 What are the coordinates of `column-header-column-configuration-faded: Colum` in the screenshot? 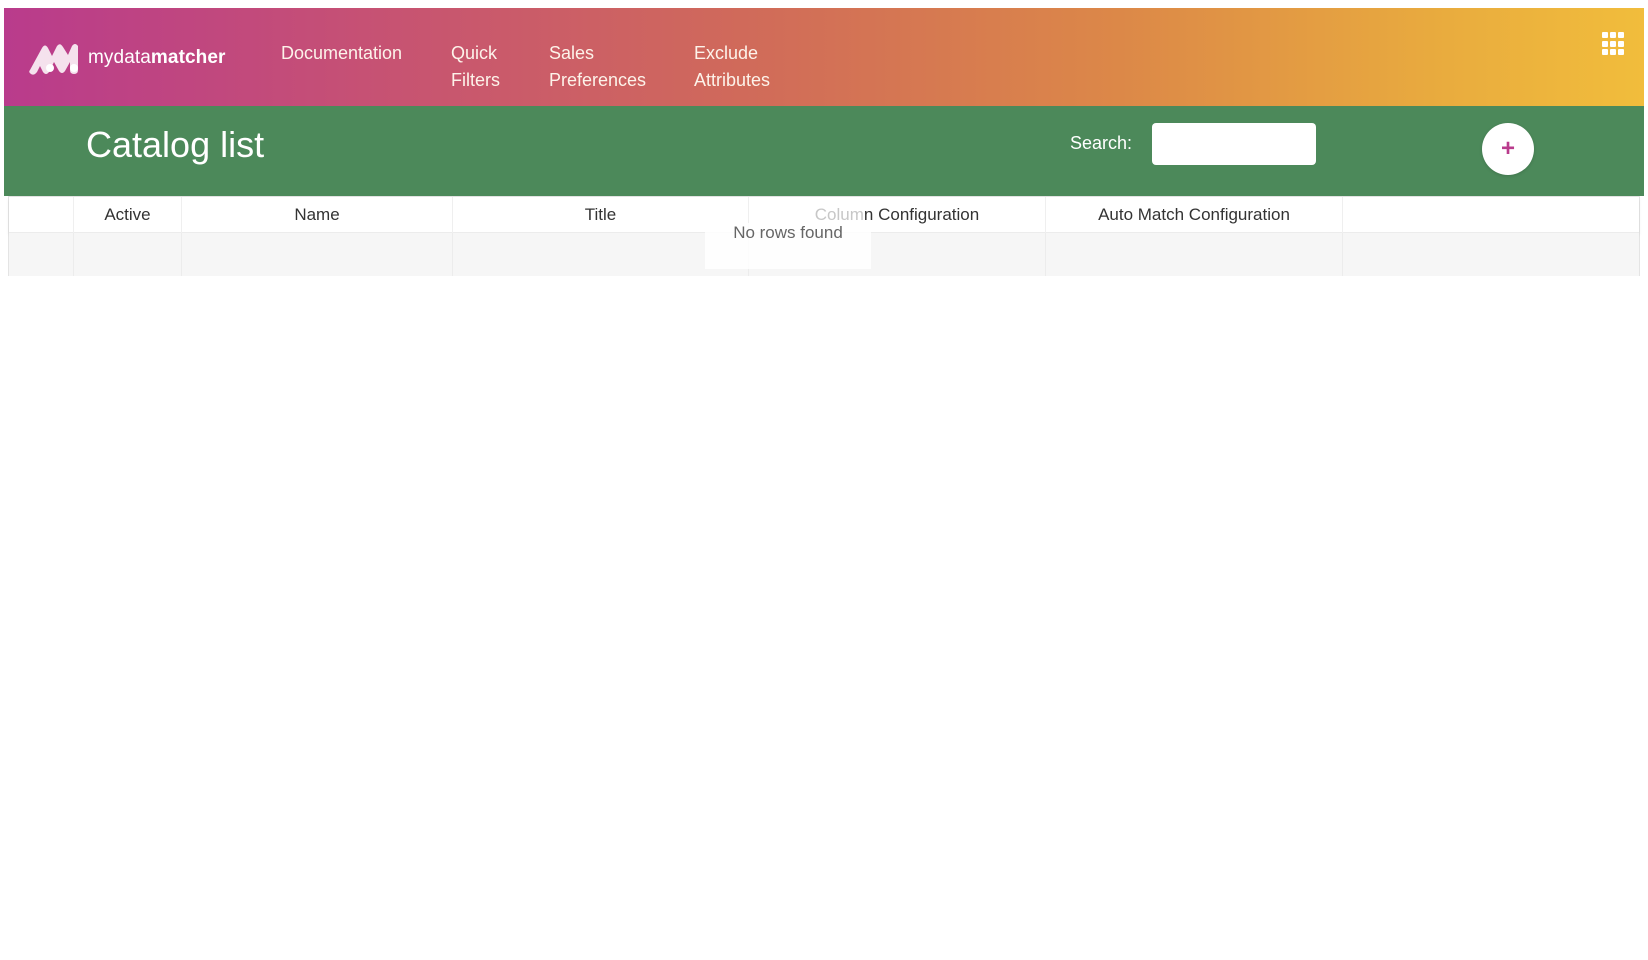 It's located at (839, 214).